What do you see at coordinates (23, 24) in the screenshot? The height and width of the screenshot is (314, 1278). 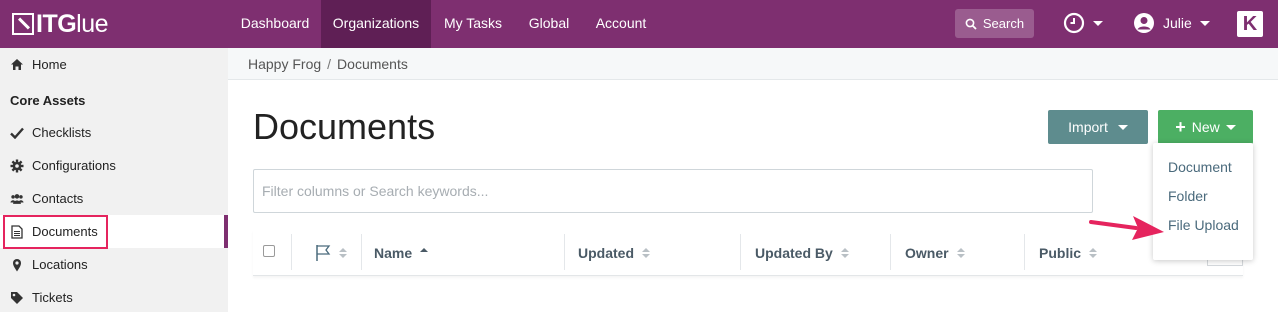 I see `logo-mark-icon` at bounding box center [23, 24].